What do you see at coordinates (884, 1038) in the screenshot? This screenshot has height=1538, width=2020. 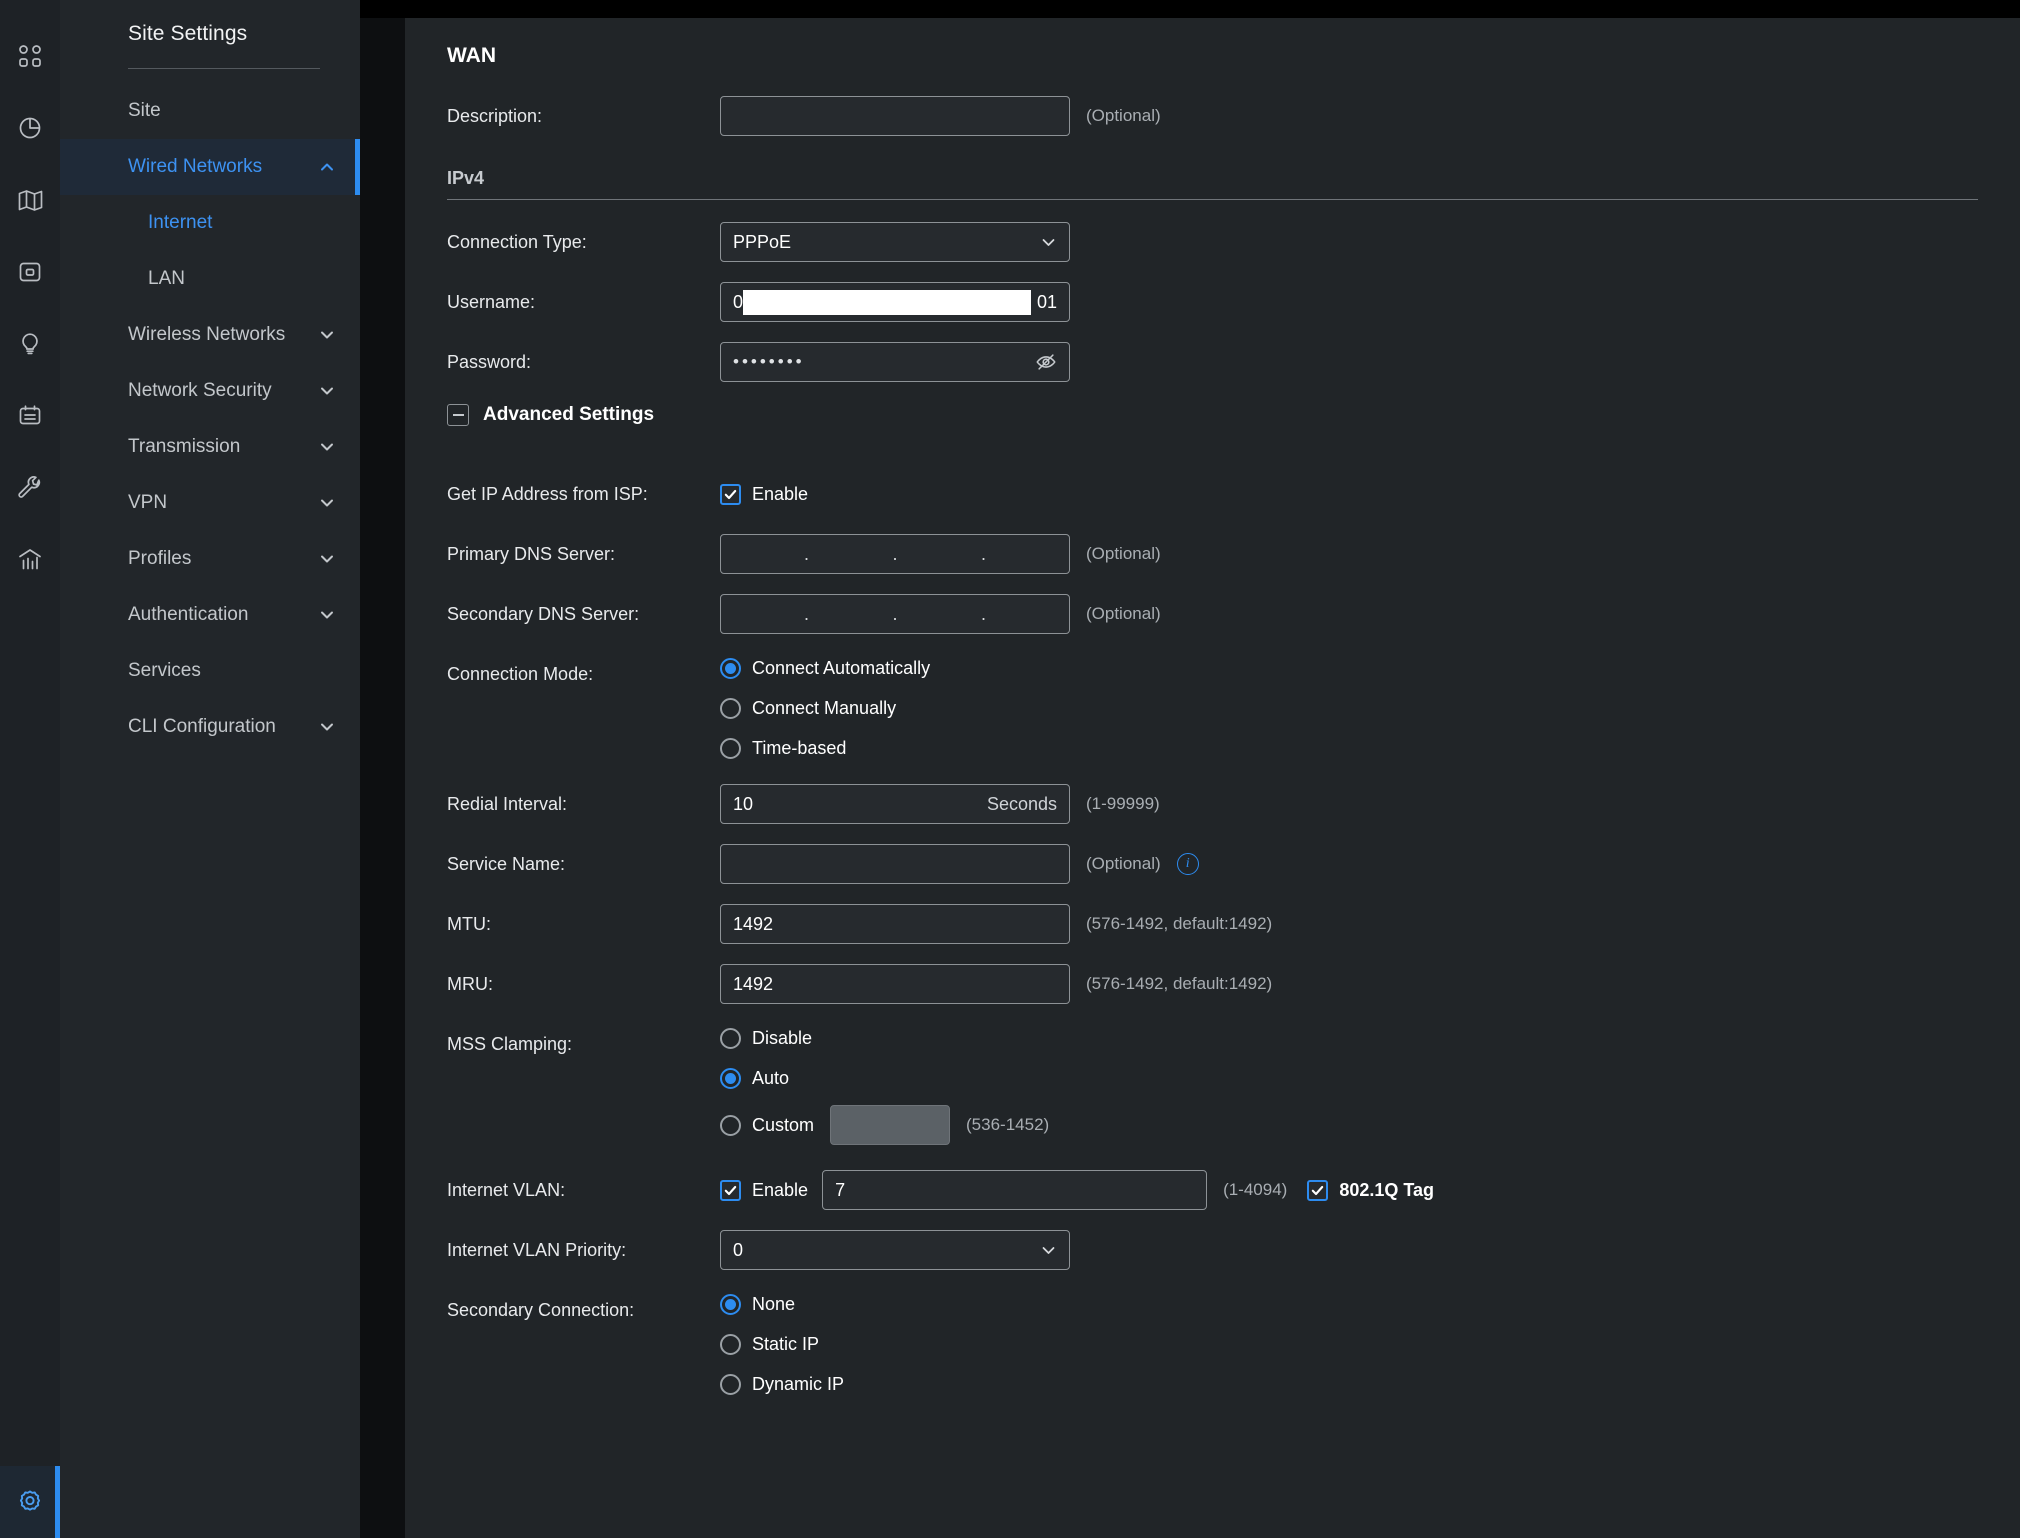 I see `mss-clamping-option-disable: Disable` at bounding box center [884, 1038].